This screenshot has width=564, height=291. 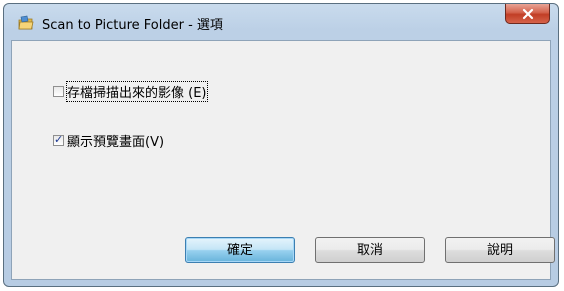 I want to click on close-icon, so click(x=527, y=13).